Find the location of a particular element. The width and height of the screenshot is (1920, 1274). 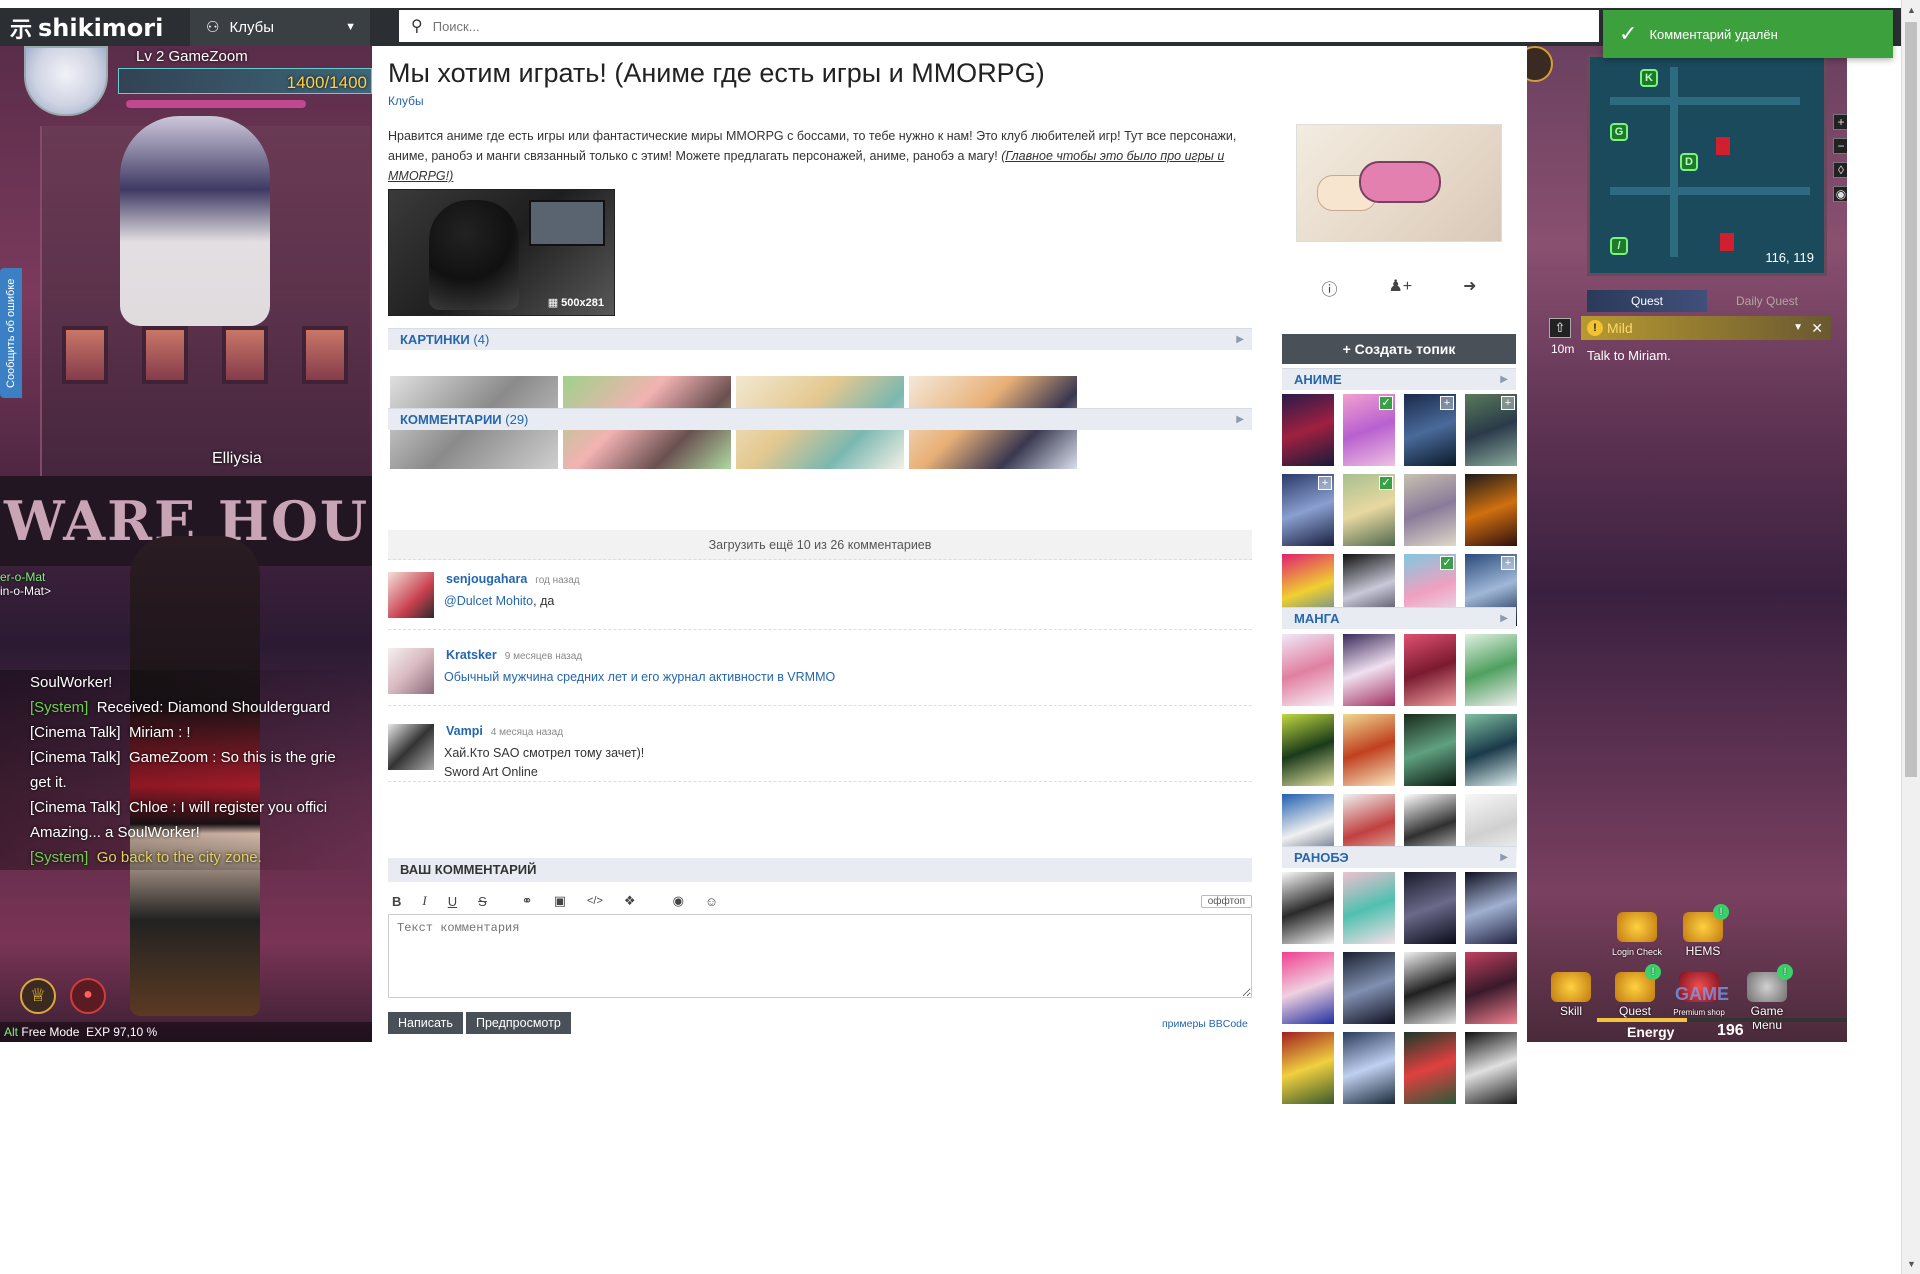

club-image: ▦ 500x281 is located at coordinates (501, 252).